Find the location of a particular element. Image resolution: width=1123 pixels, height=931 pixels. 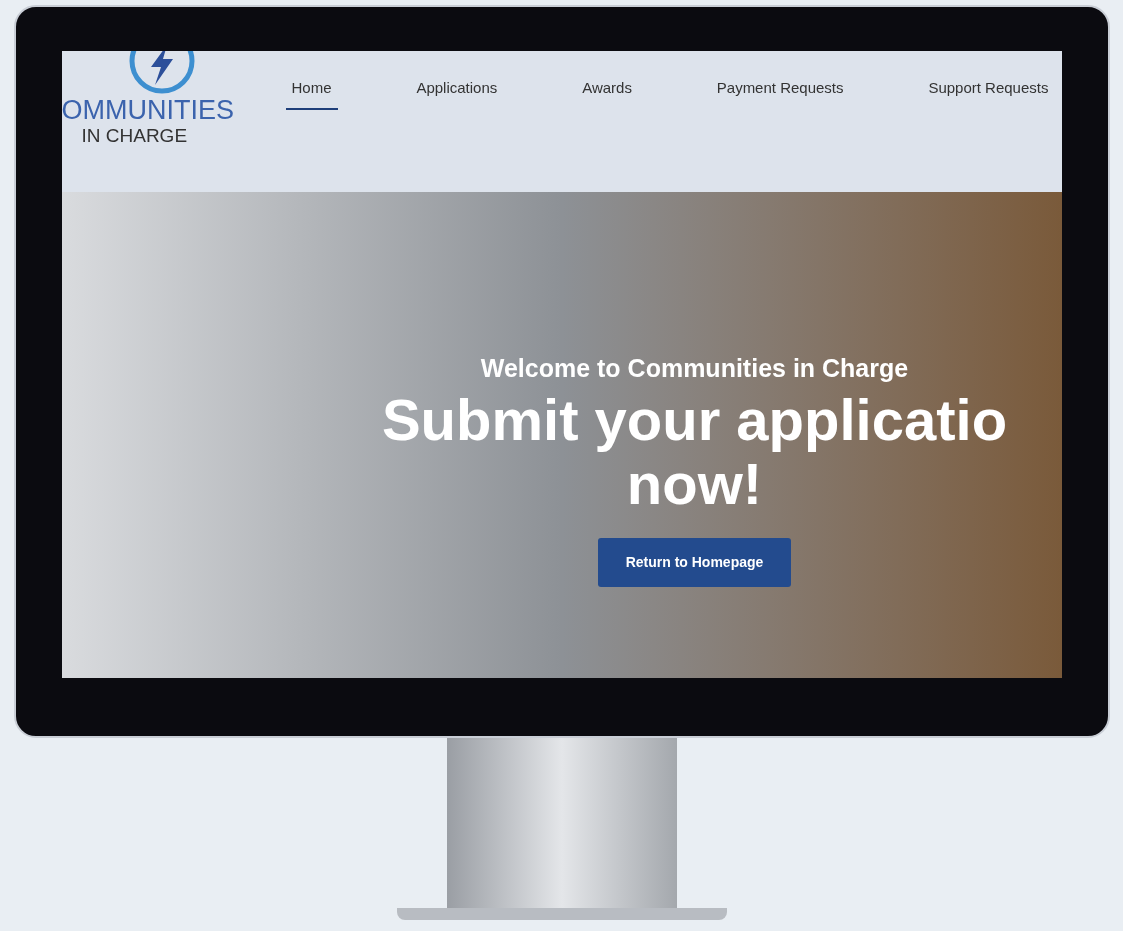

nav-link: Home is located at coordinates (311, 93).